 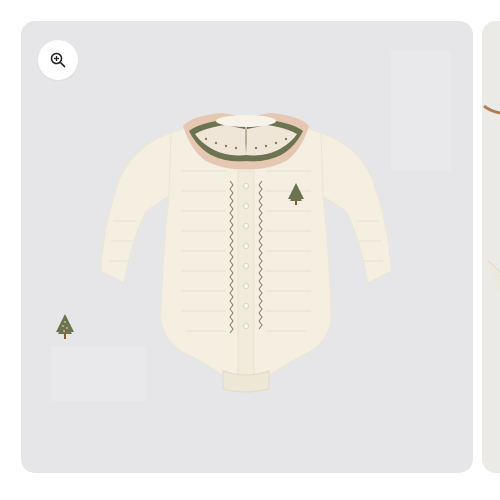 I want to click on gallery-slide-next, so click(x=491, y=247).